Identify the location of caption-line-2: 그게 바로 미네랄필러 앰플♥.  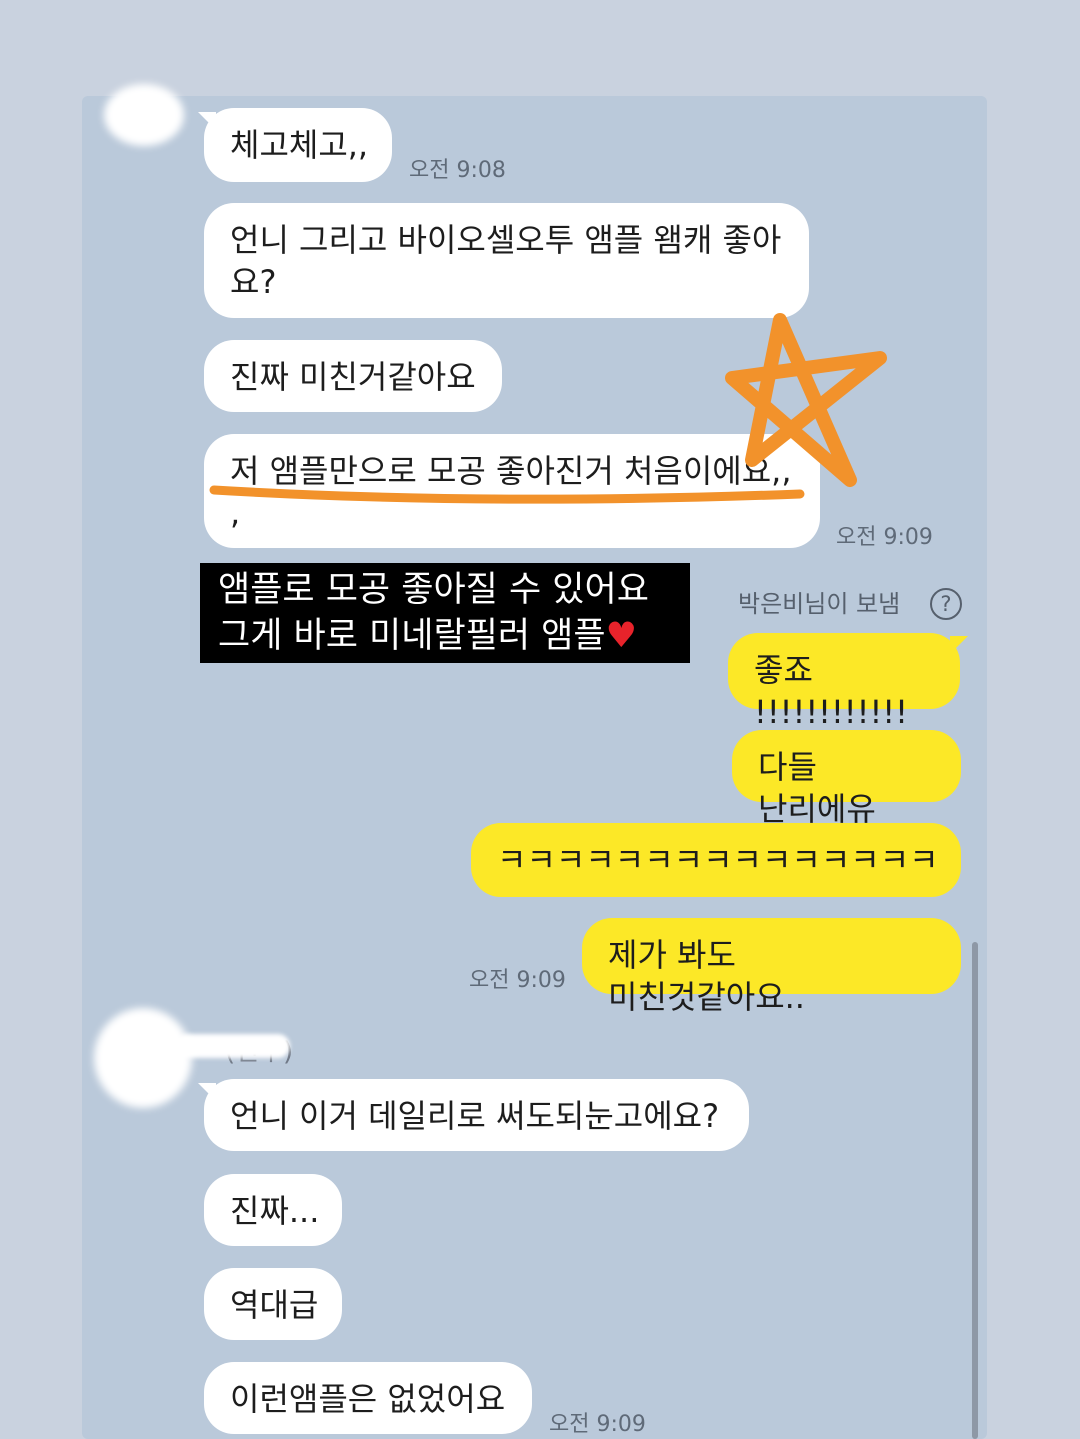
(427, 636).